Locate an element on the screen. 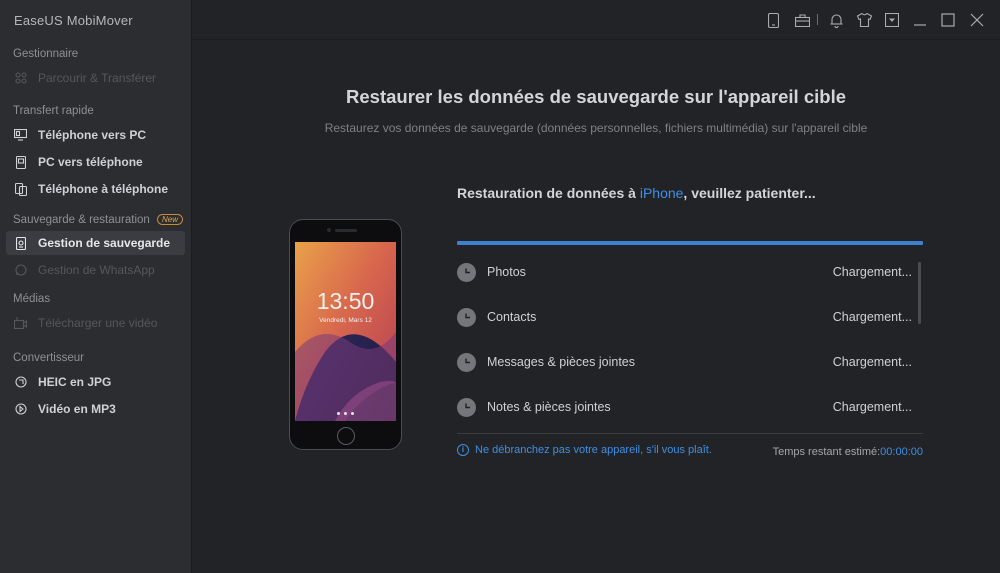 The image size is (1000, 573). video-download-icon is located at coordinates (20, 323).